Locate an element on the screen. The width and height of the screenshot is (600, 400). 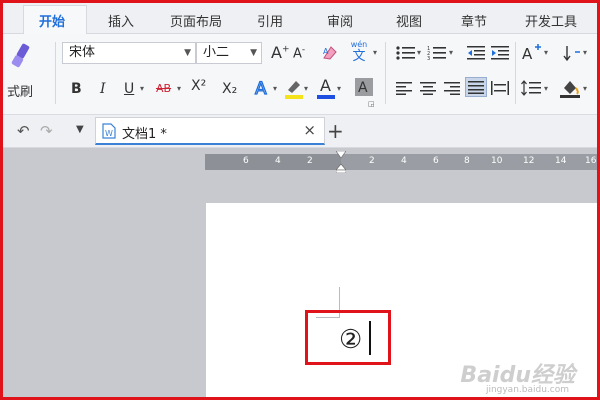
numbered-list-icon: 123 is located at coordinates (437, 55).